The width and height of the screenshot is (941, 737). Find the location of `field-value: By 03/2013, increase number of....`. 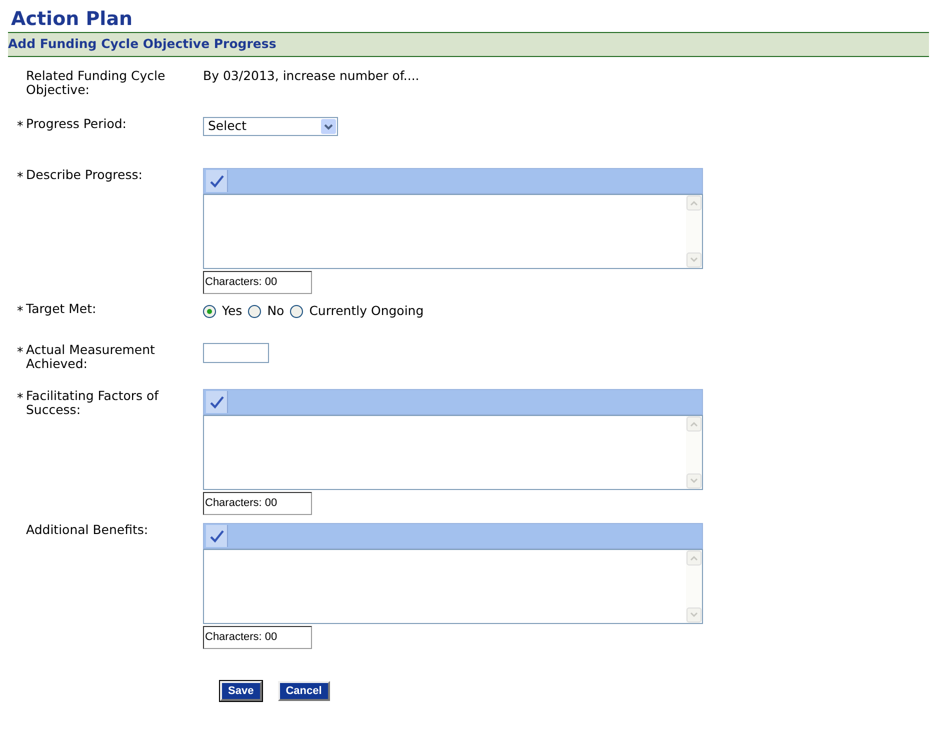

field-value: By 03/2013, increase number of.... is located at coordinates (311, 77).